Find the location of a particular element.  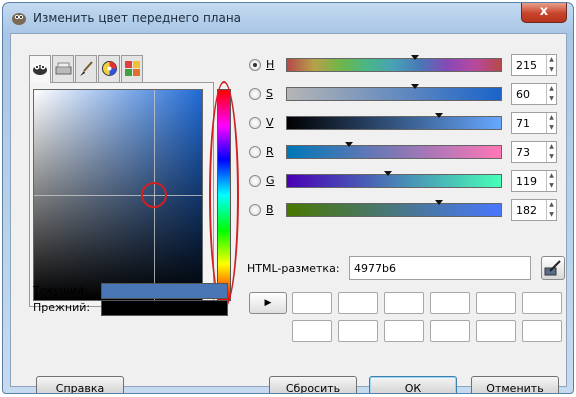

html-notation-label: HTML-разметка: is located at coordinates (293, 268).